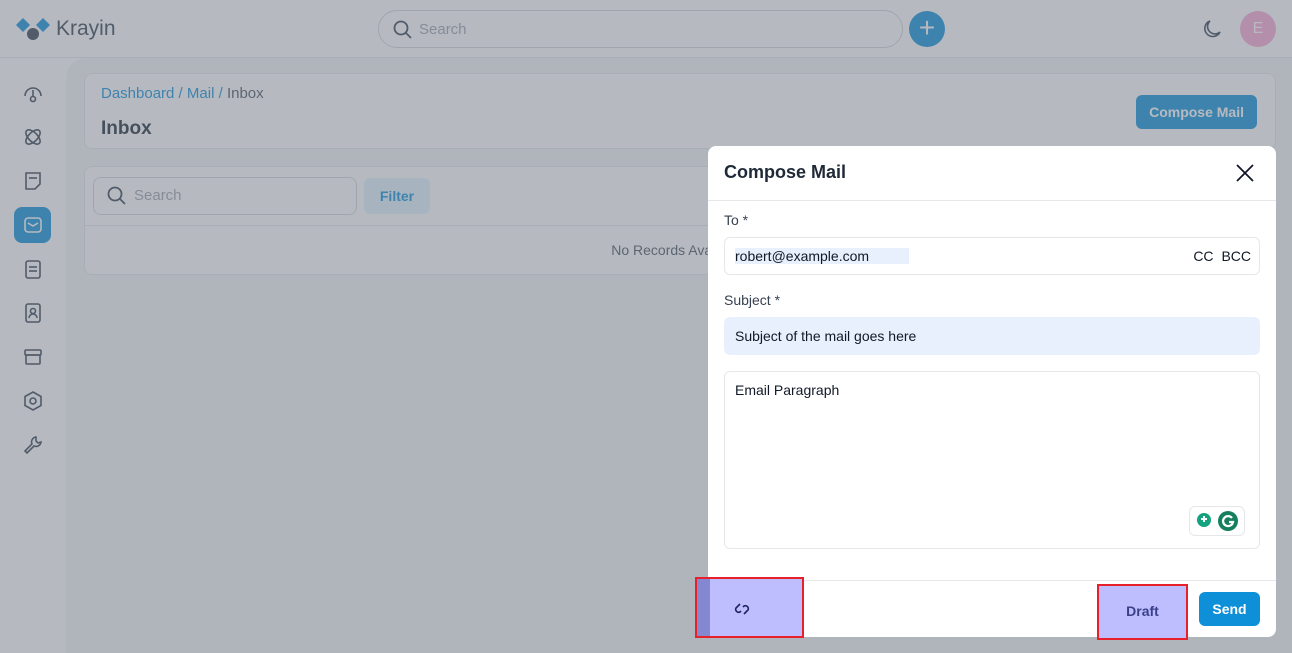 The height and width of the screenshot is (653, 1292). What do you see at coordinates (1203, 256) in the screenshot?
I see `cc-button: CC` at bounding box center [1203, 256].